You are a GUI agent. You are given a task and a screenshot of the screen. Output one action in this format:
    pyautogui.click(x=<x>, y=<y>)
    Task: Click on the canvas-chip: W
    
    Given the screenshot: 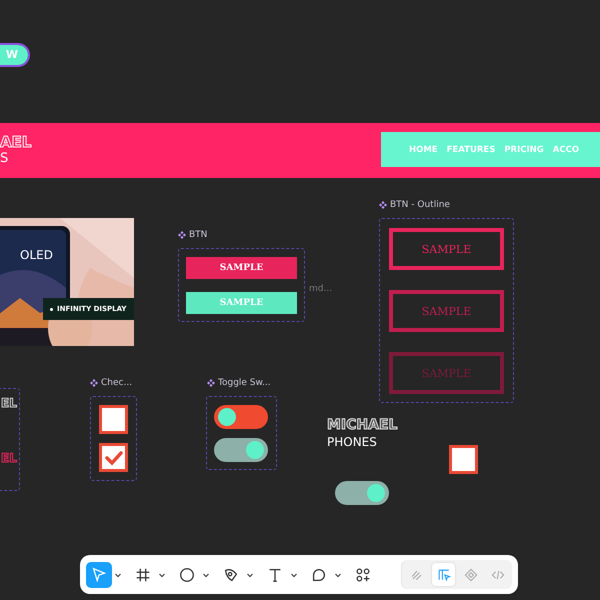 What is the action you would take?
    pyautogui.click(x=14, y=55)
    